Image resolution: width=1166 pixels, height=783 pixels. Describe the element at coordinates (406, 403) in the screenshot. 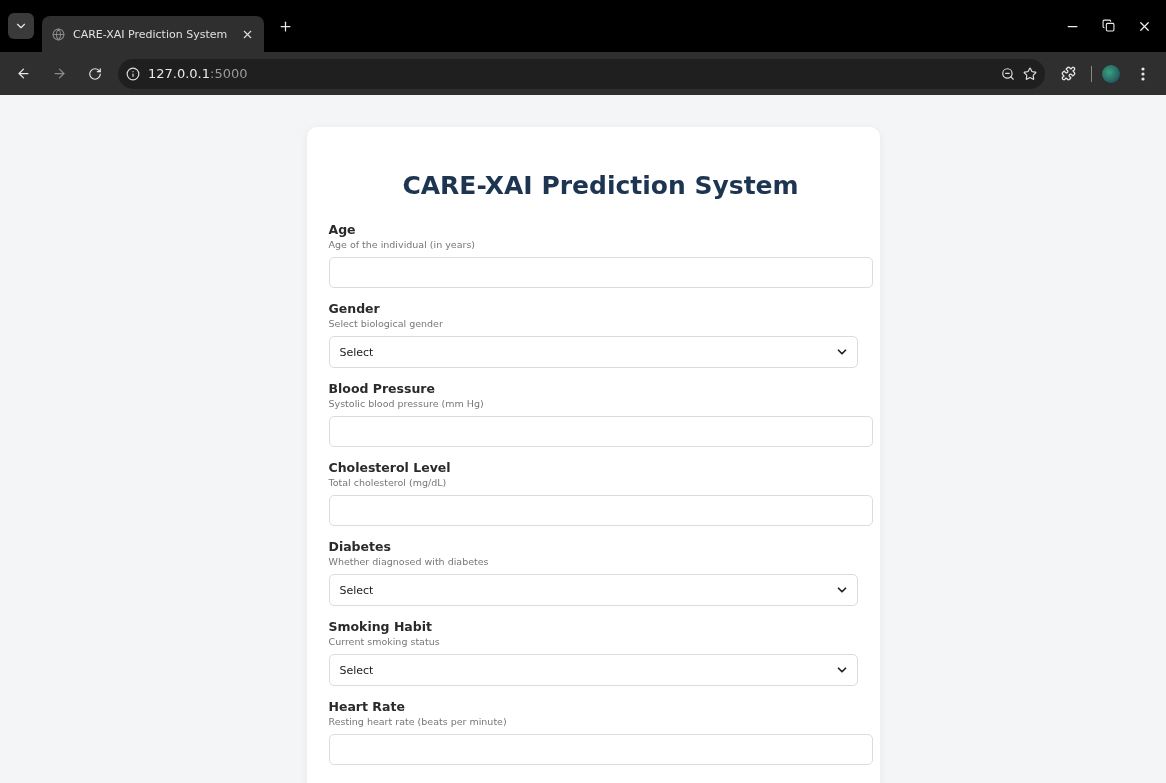

I see `field-hint: Systolic blood pressure (mm Hg)` at that location.